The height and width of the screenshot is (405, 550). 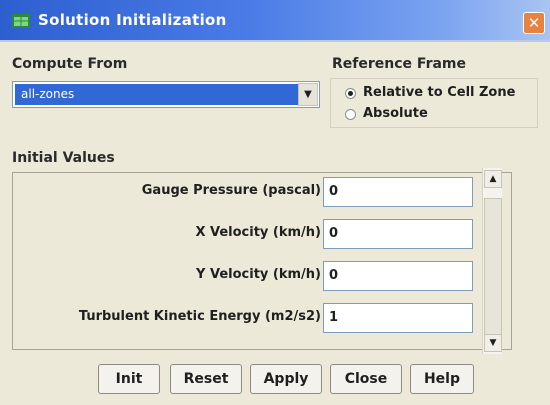 I want to click on reference-frame-group: Relative to Cell Zone Absolute, so click(x=434, y=103).